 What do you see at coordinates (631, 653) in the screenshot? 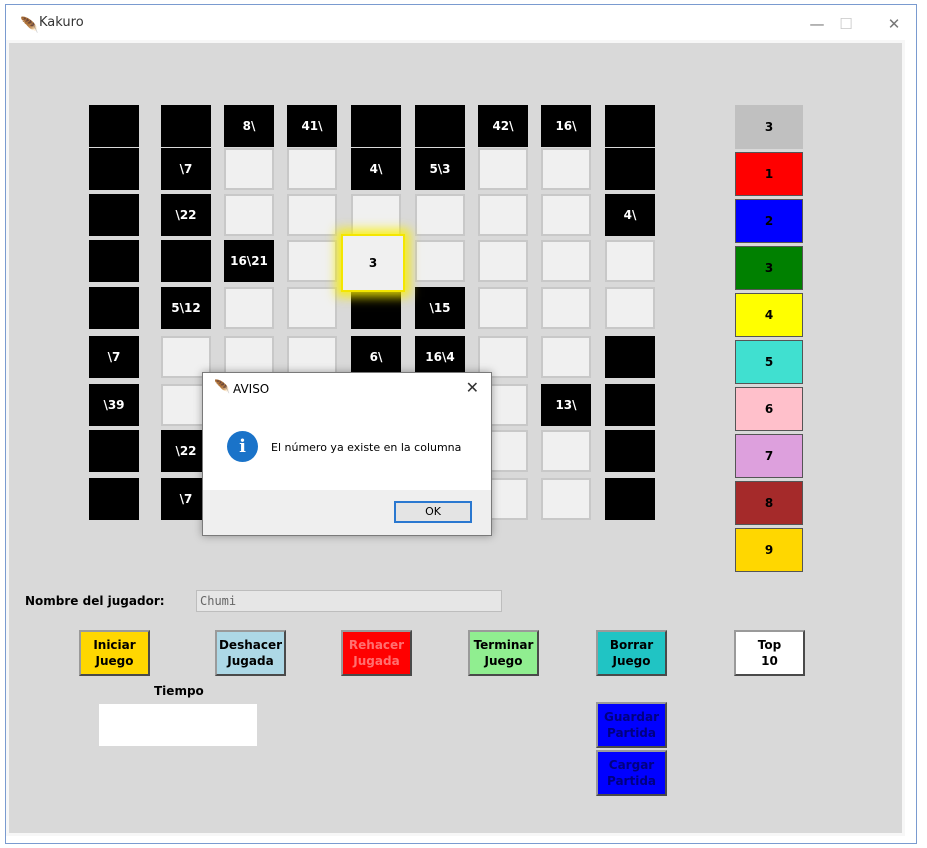
I see `clear-game-button: Borrar Juego` at bounding box center [631, 653].